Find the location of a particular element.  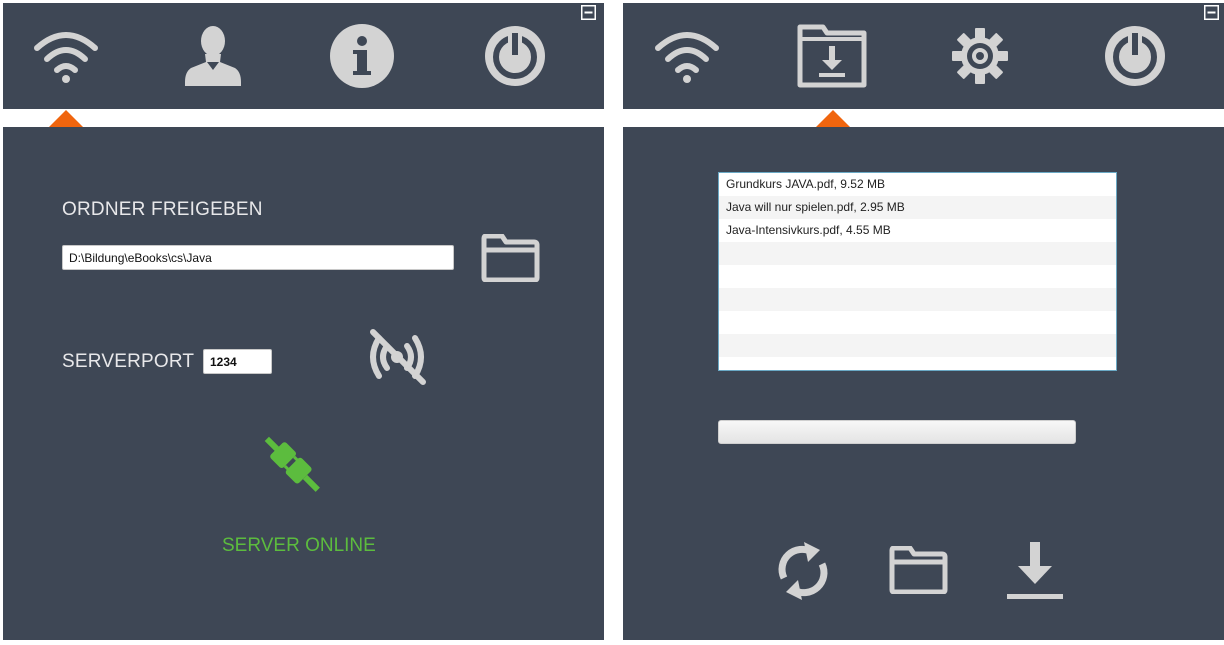

file-list-item: Java-Intensivkurs.pdf, 4.55 MB is located at coordinates (917, 230).